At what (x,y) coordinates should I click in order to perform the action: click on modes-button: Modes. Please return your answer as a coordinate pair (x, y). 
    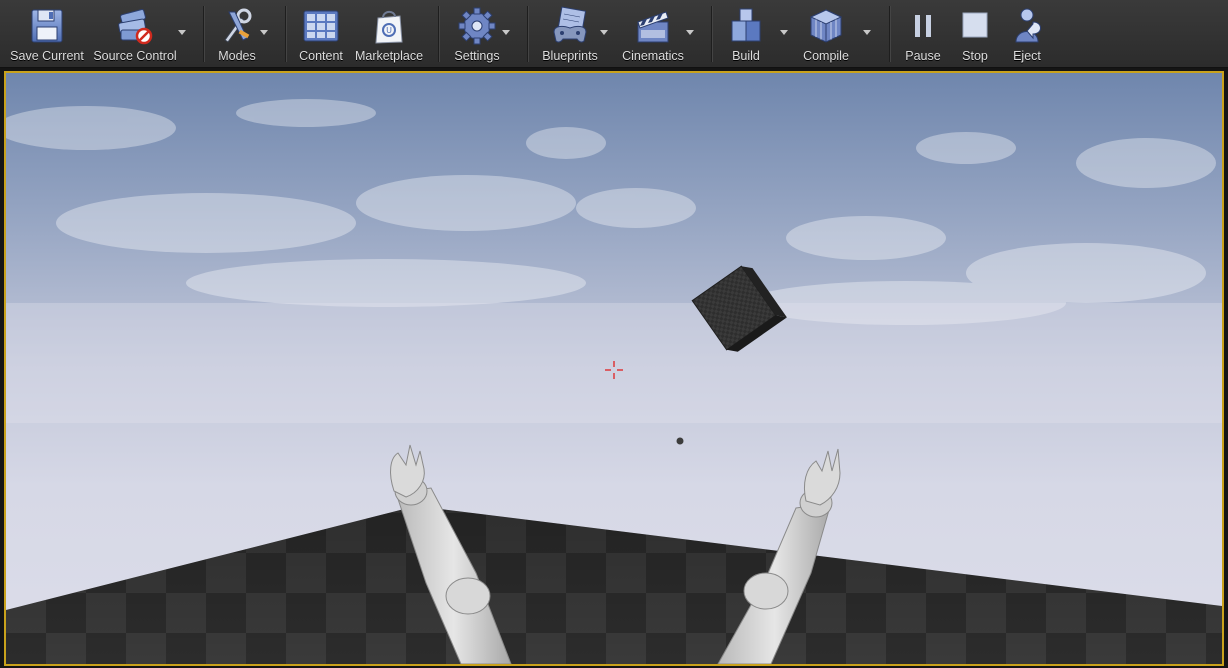
    Looking at the image, I should click on (237, 33).